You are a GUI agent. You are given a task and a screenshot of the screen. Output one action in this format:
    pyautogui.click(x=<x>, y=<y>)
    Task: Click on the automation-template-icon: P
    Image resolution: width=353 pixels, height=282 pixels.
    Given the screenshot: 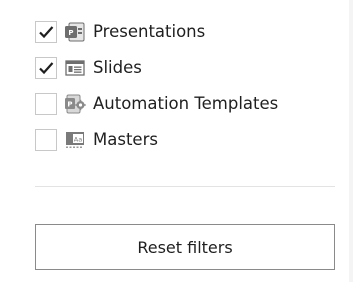 What is the action you would take?
    pyautogui.click(x=75, y=104)
    